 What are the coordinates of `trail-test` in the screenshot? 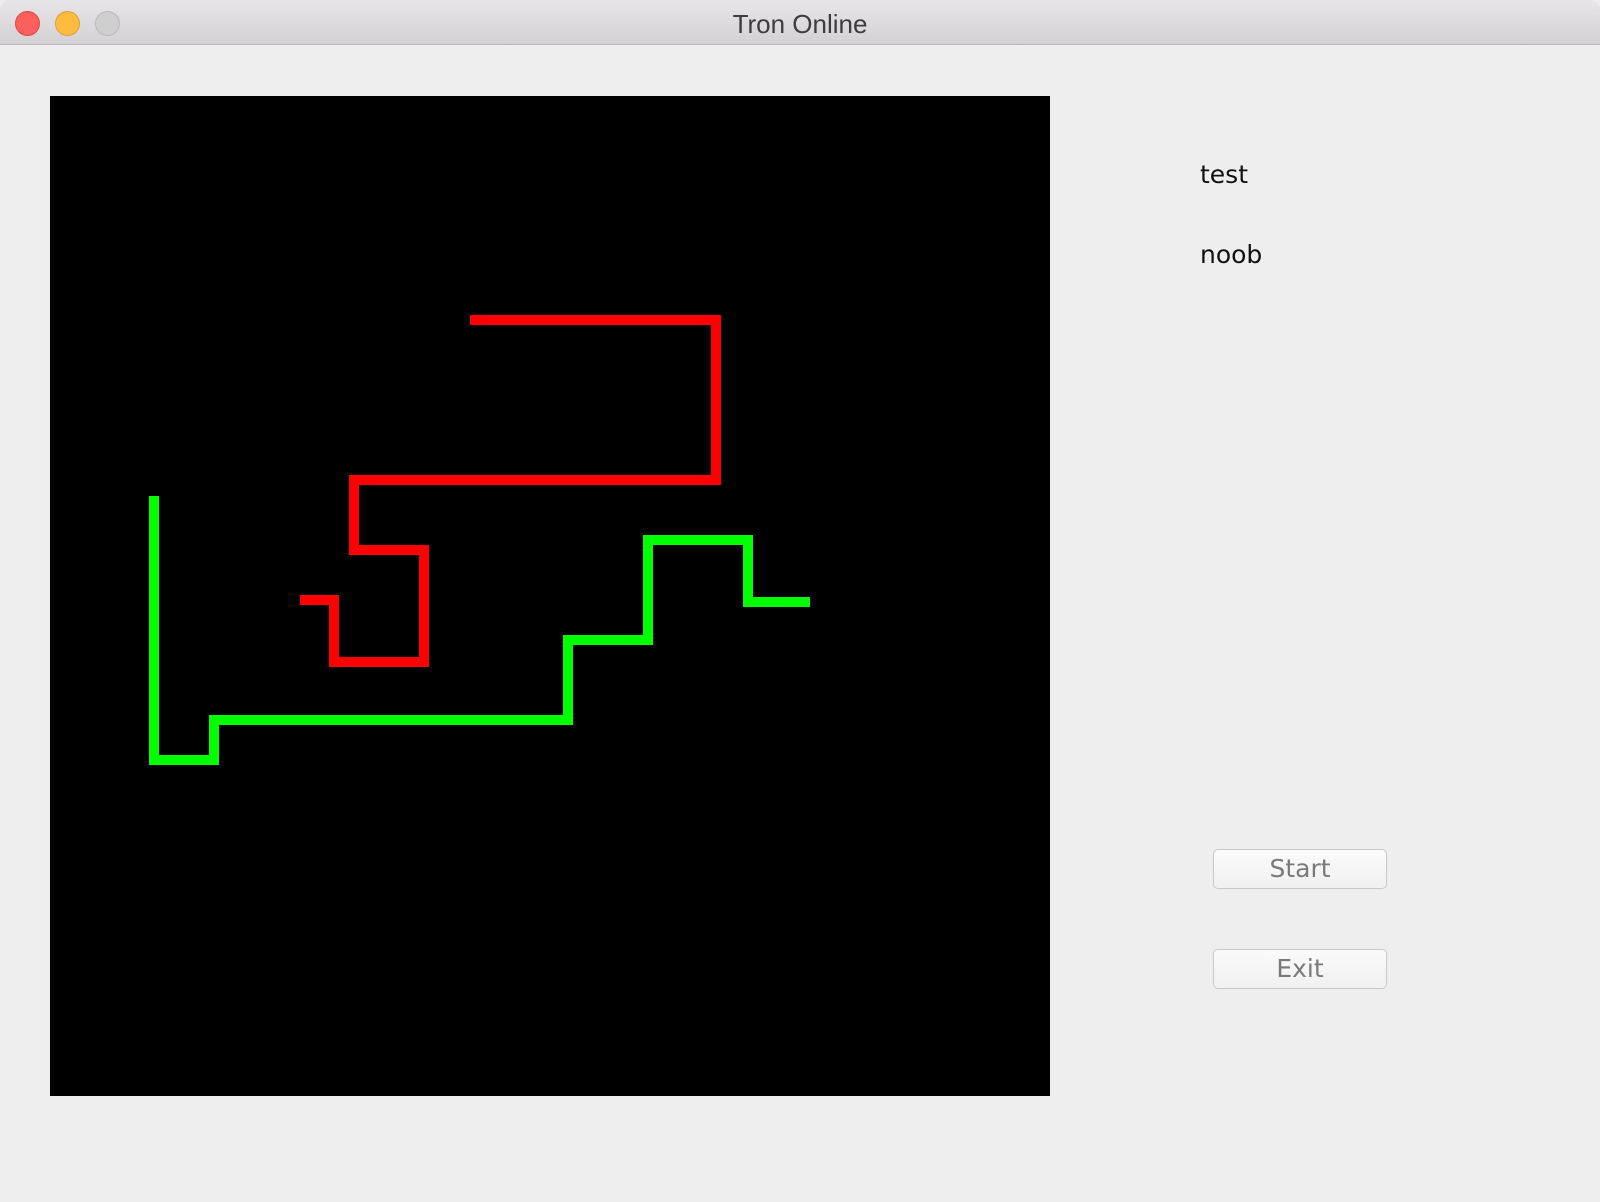 It's located at (510, 491).